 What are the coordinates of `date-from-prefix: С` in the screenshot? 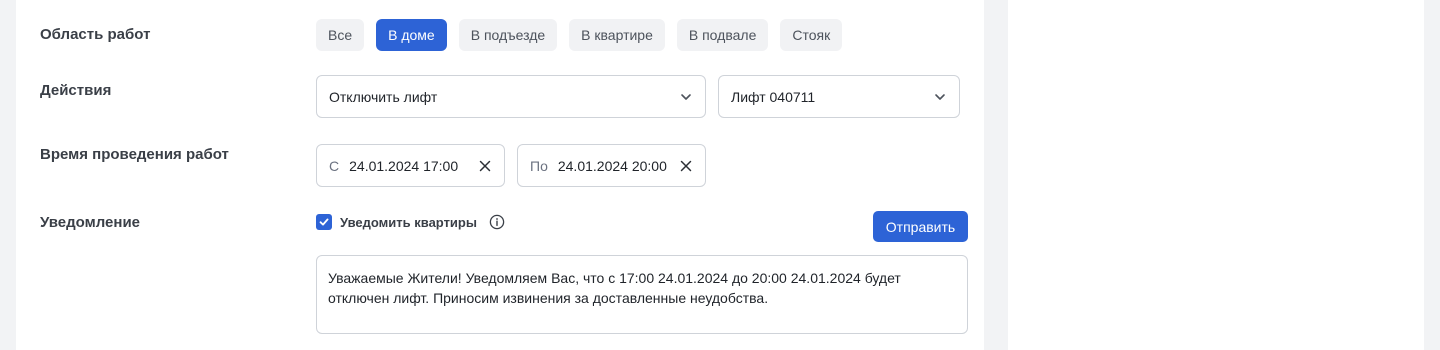 It's located at (334, 165).